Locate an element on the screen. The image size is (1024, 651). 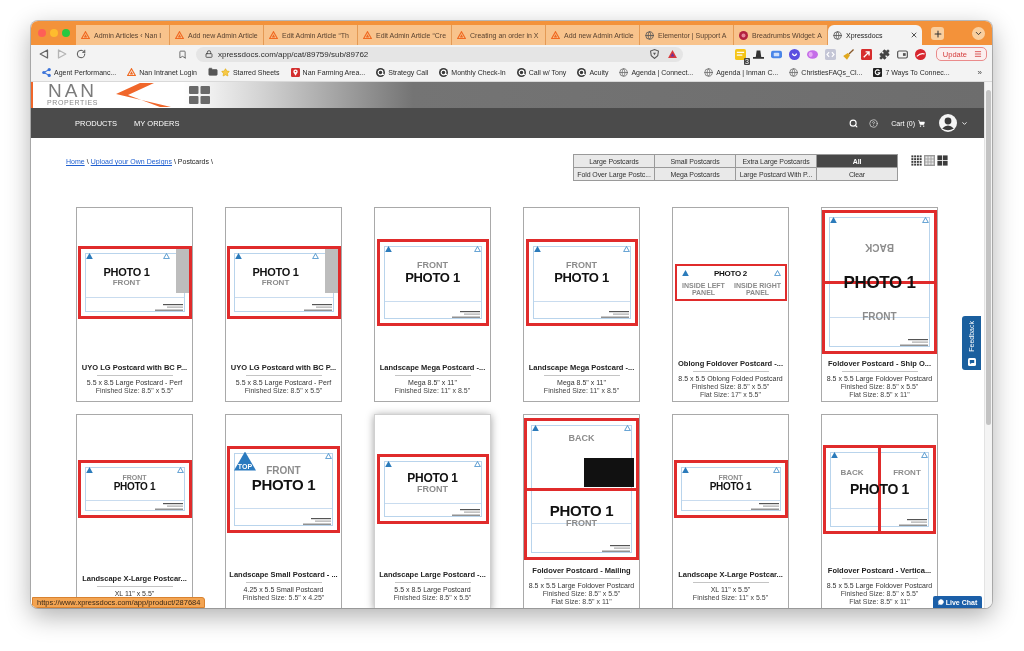
new-tab-button is located at coordinates (937, 33).